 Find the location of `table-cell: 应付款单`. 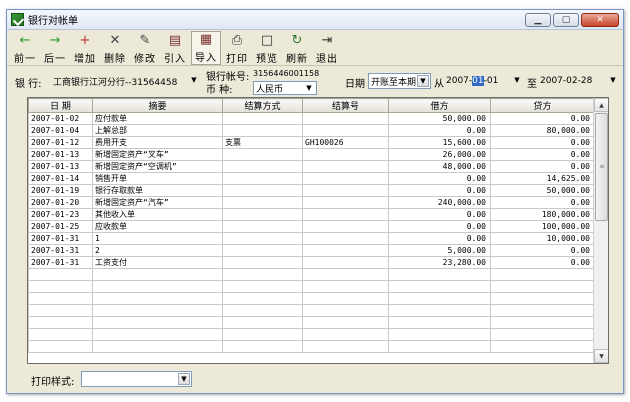

table-cell: 应付款单 is located at coordinates (157, 118).